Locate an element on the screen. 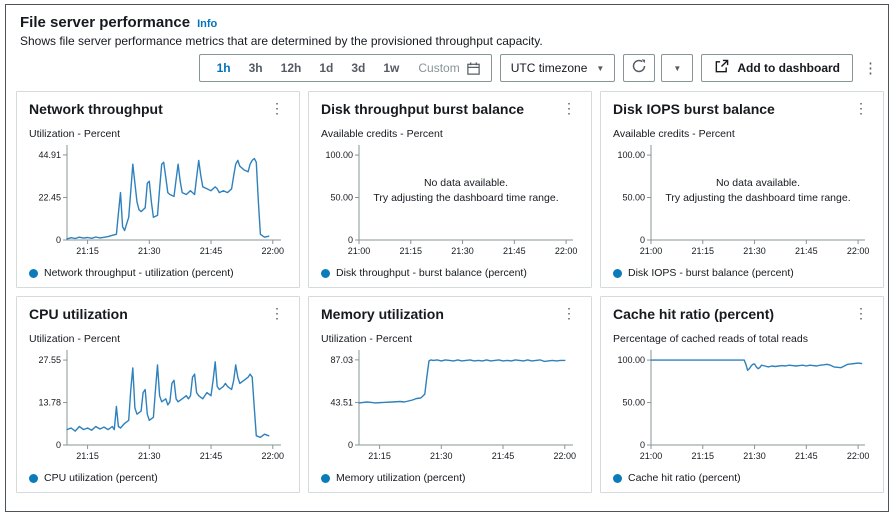 The width and height of the screenshot is (894, 517). refresh-icon is located at coordinates (639, 68).